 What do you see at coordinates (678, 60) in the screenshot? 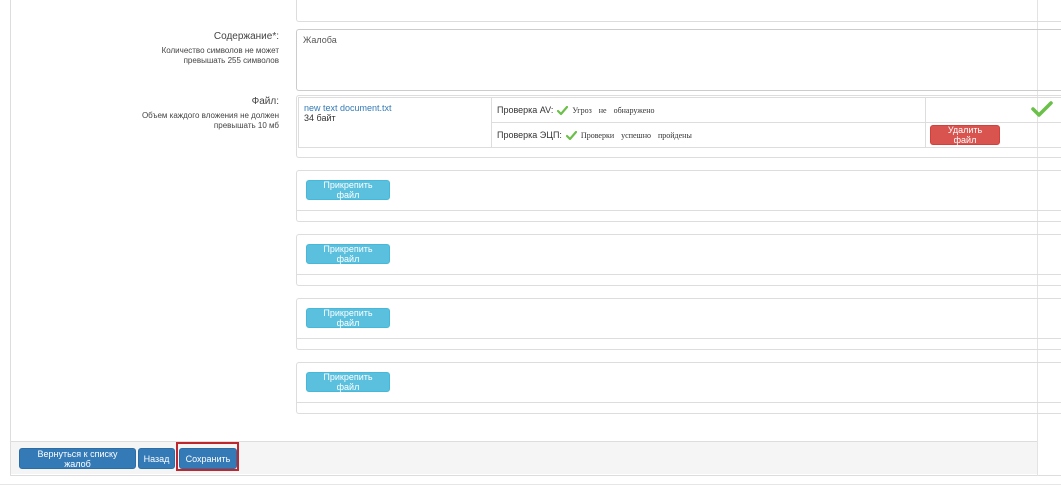
I see `content-textarea: Жалоба` at bounding box center [678, 60].